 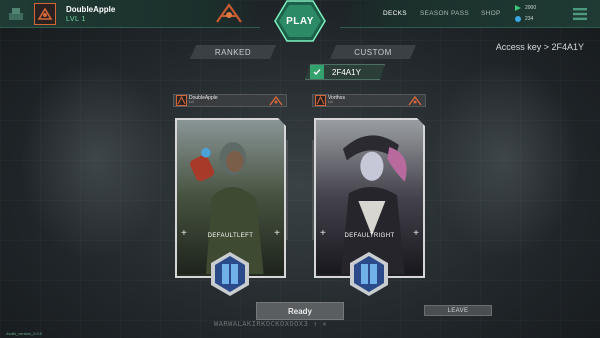 I want to click on player-name: DoubleApple, so click(x=91, y=9).